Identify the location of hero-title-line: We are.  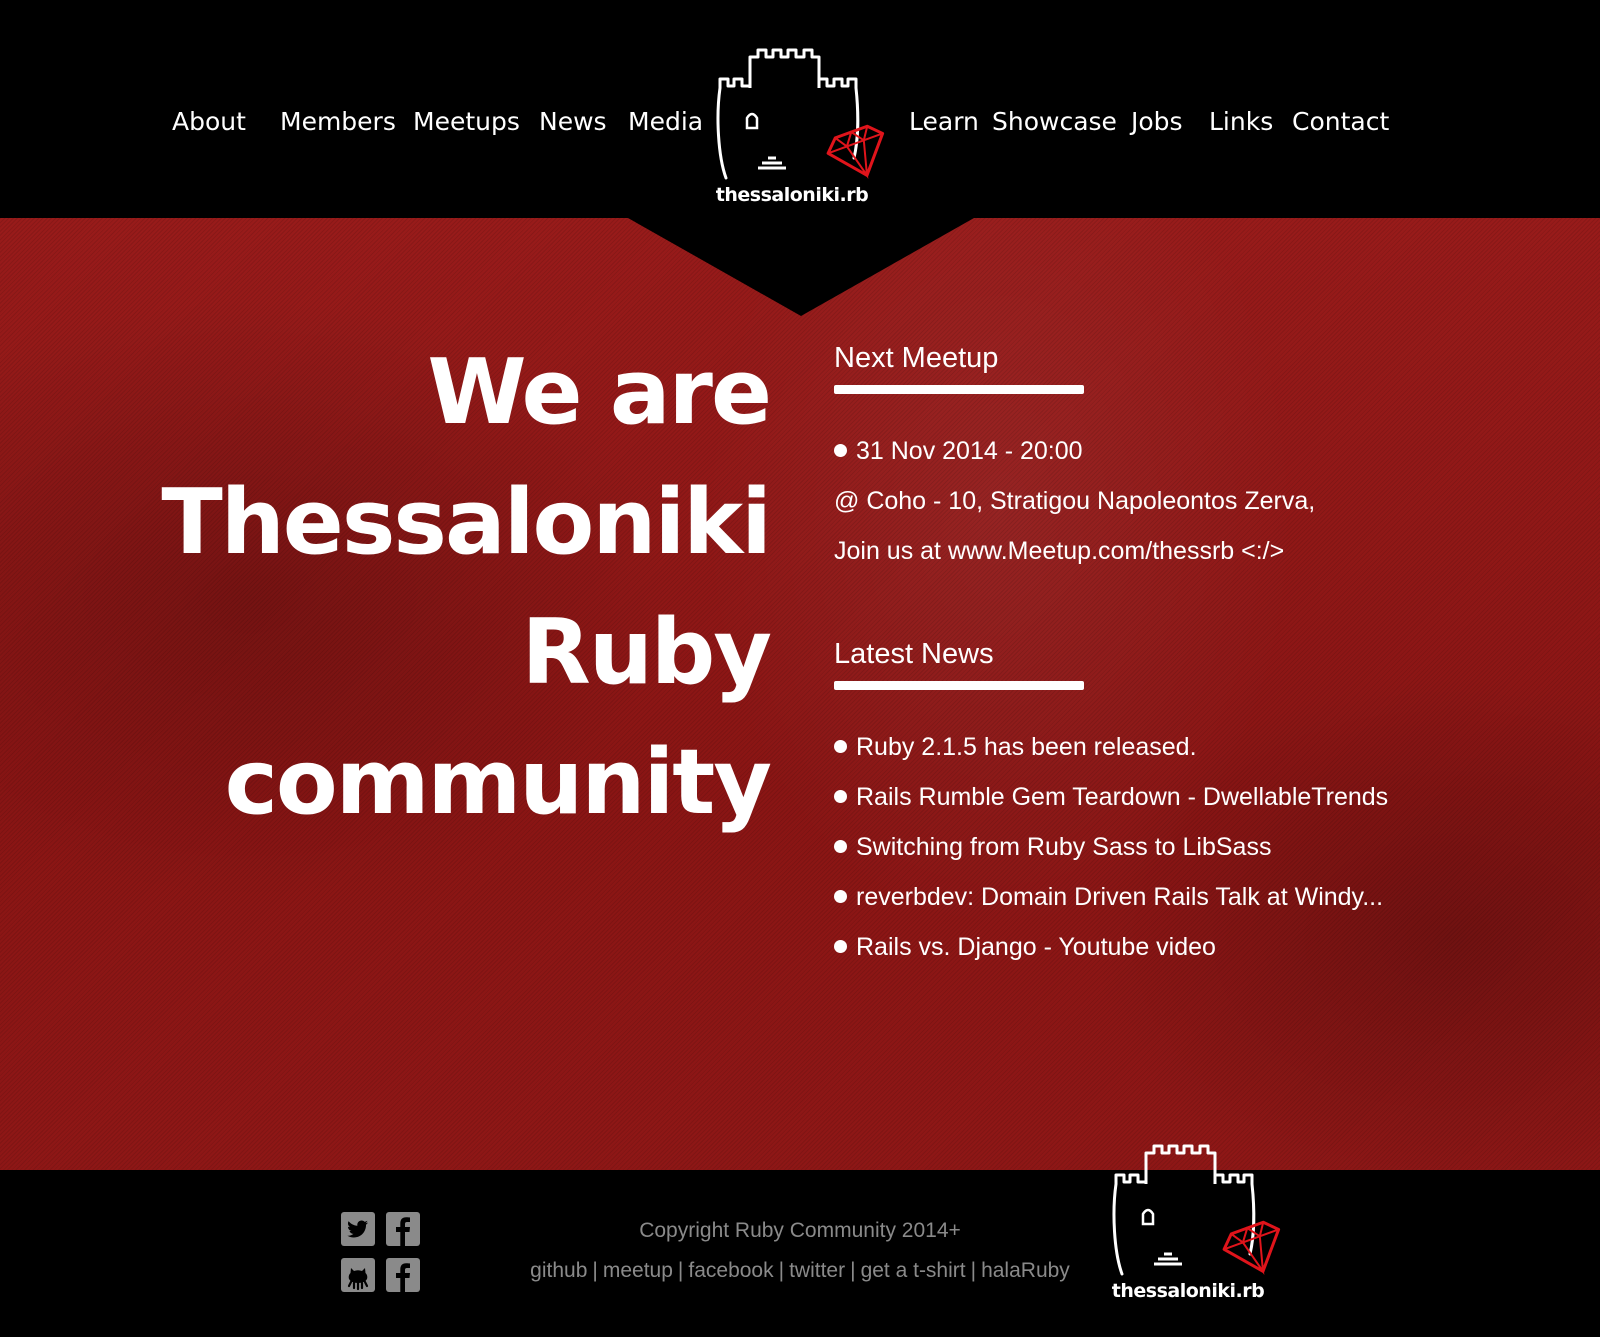
(599, 392).